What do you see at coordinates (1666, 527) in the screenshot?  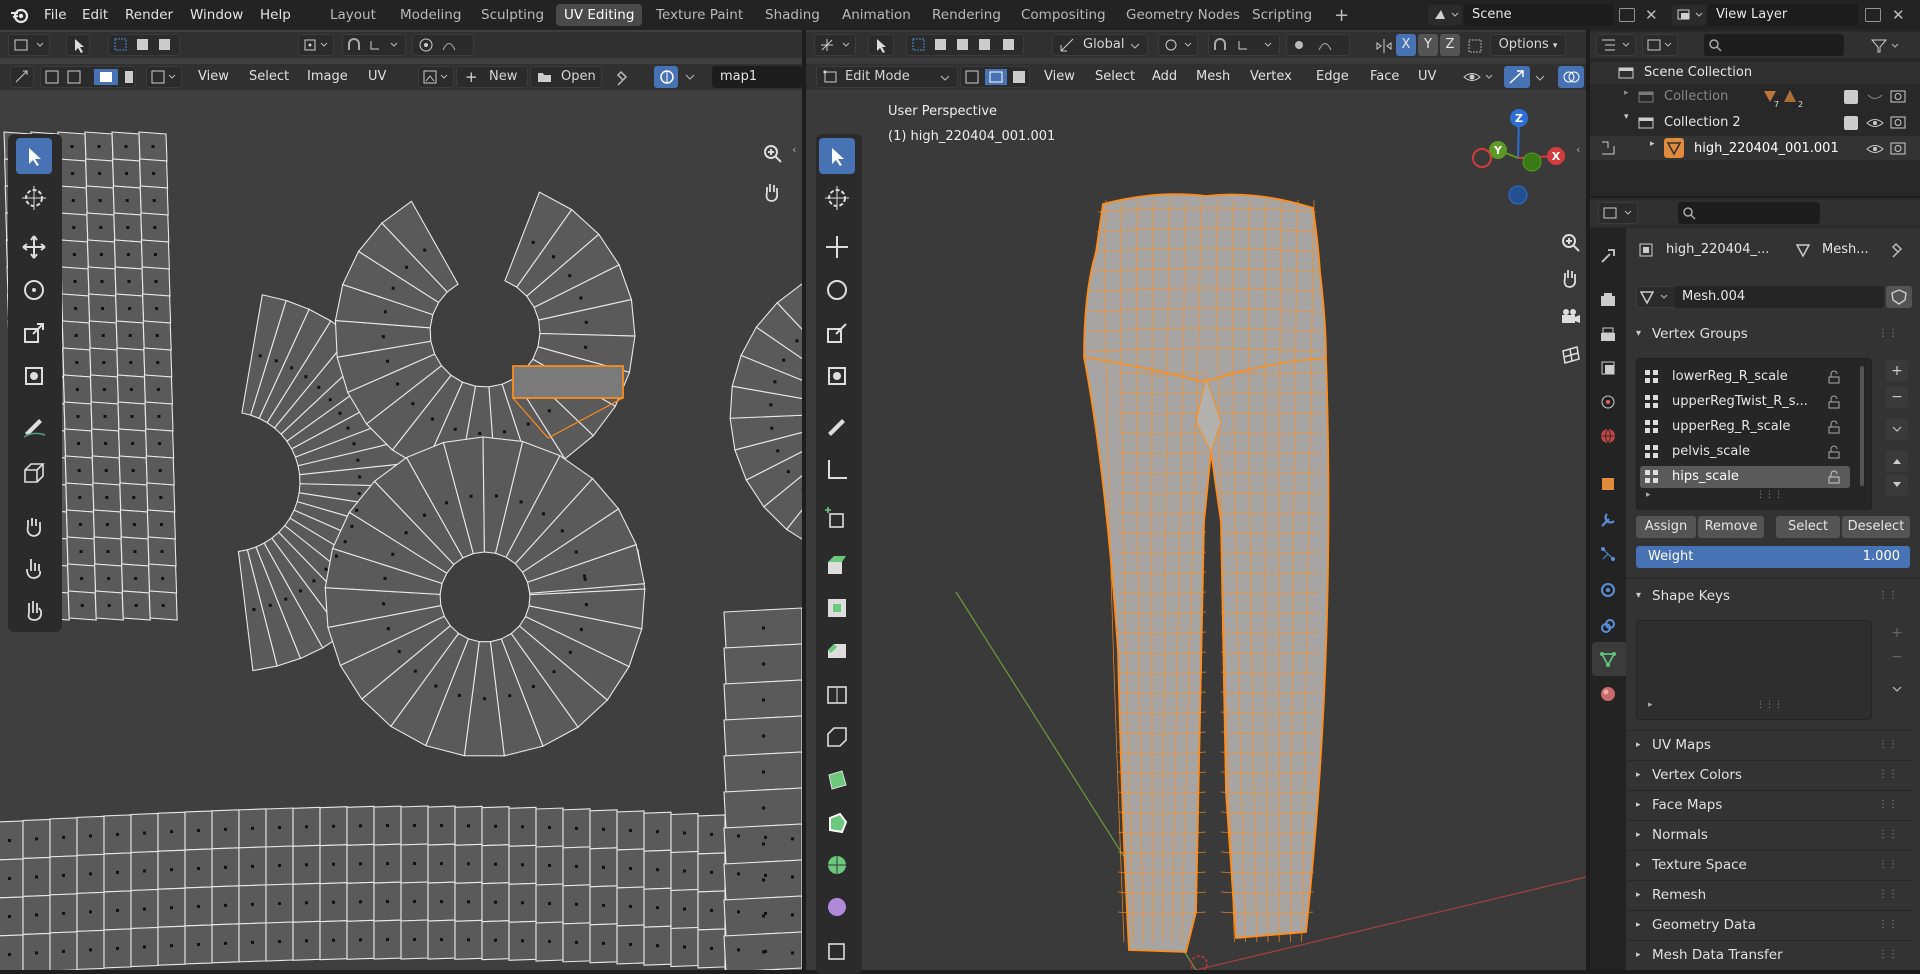 I see `assign-button: Assign` at bounding box center [1666, 527].